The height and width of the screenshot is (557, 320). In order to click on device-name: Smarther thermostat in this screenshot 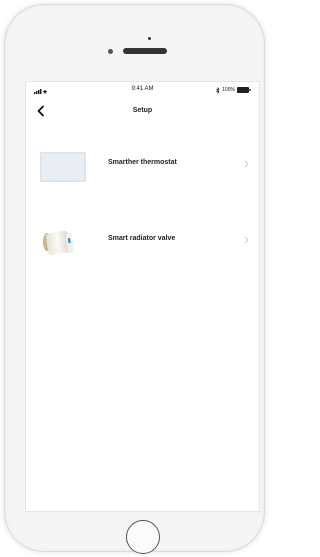, I will do `click(142, 162)`.